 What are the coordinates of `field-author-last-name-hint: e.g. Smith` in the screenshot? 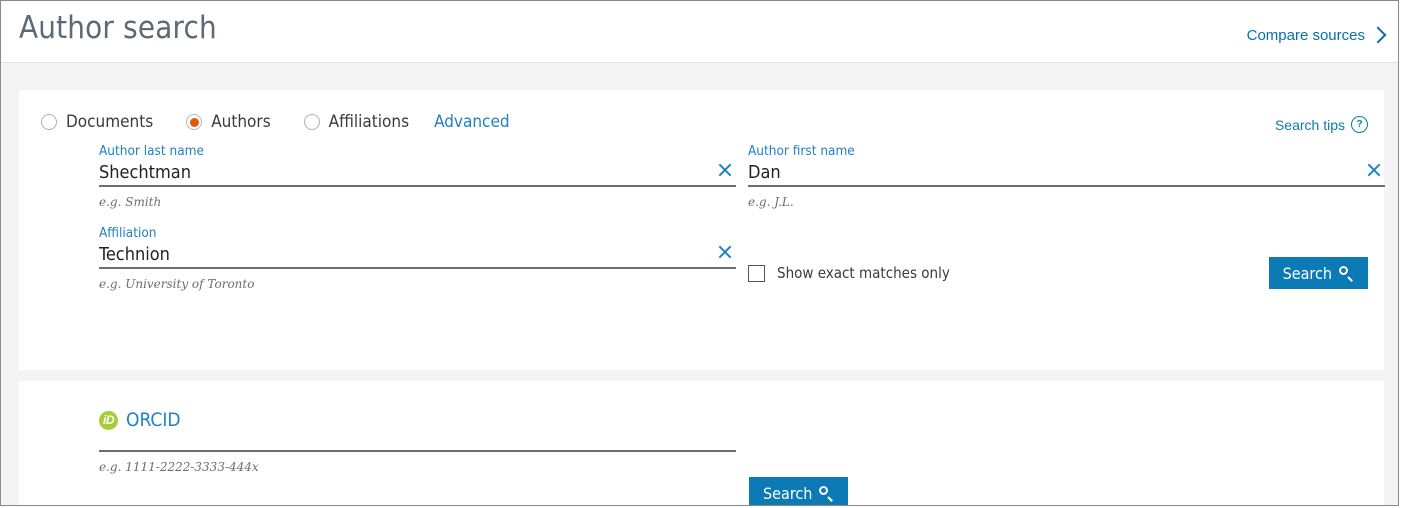 It's located at (130, 202).